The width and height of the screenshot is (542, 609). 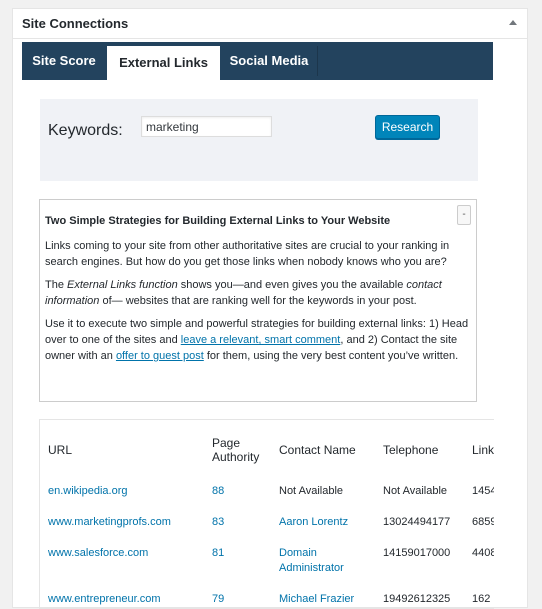 I want to click on header-page-authority: Page Authority, so click(x=236, y=450).